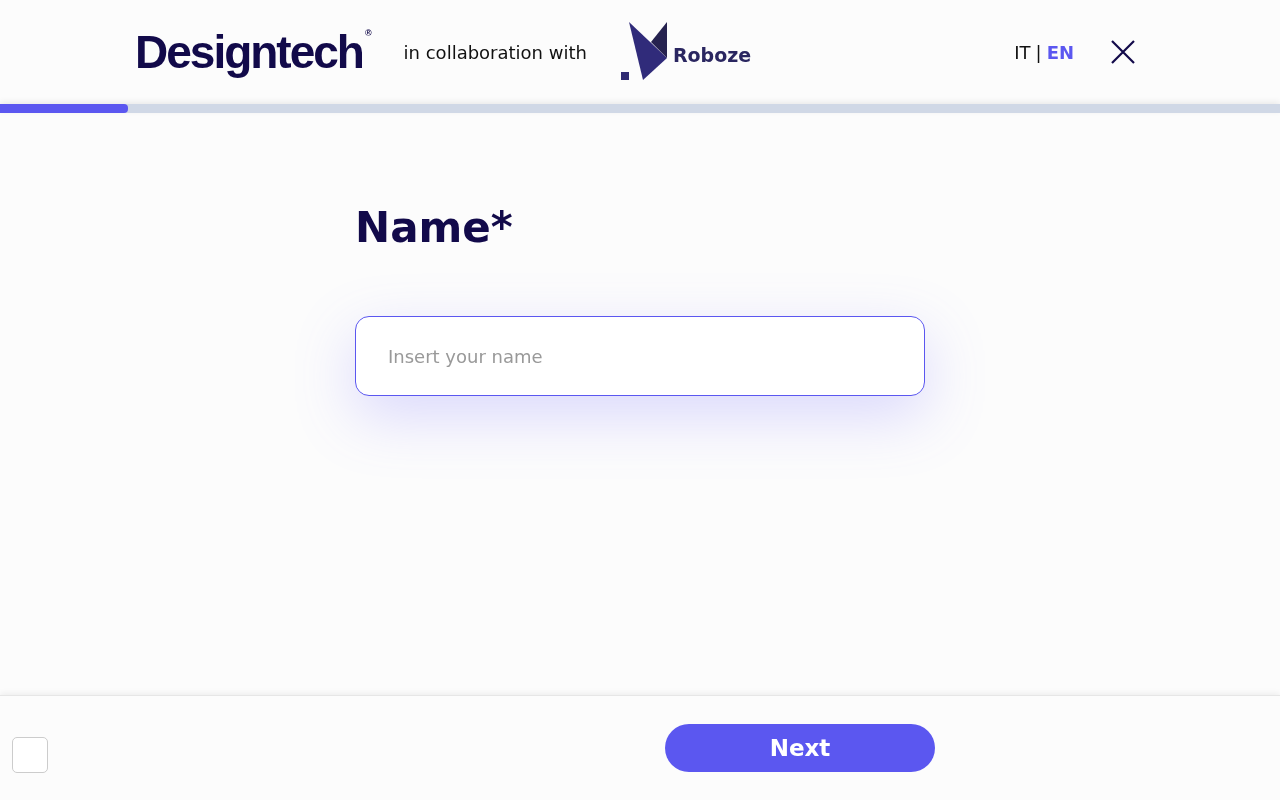  What do you see at coordinates (1060, 52) in the screenshot?
I see `language-link: EN` at bounding box center [1060, 52].